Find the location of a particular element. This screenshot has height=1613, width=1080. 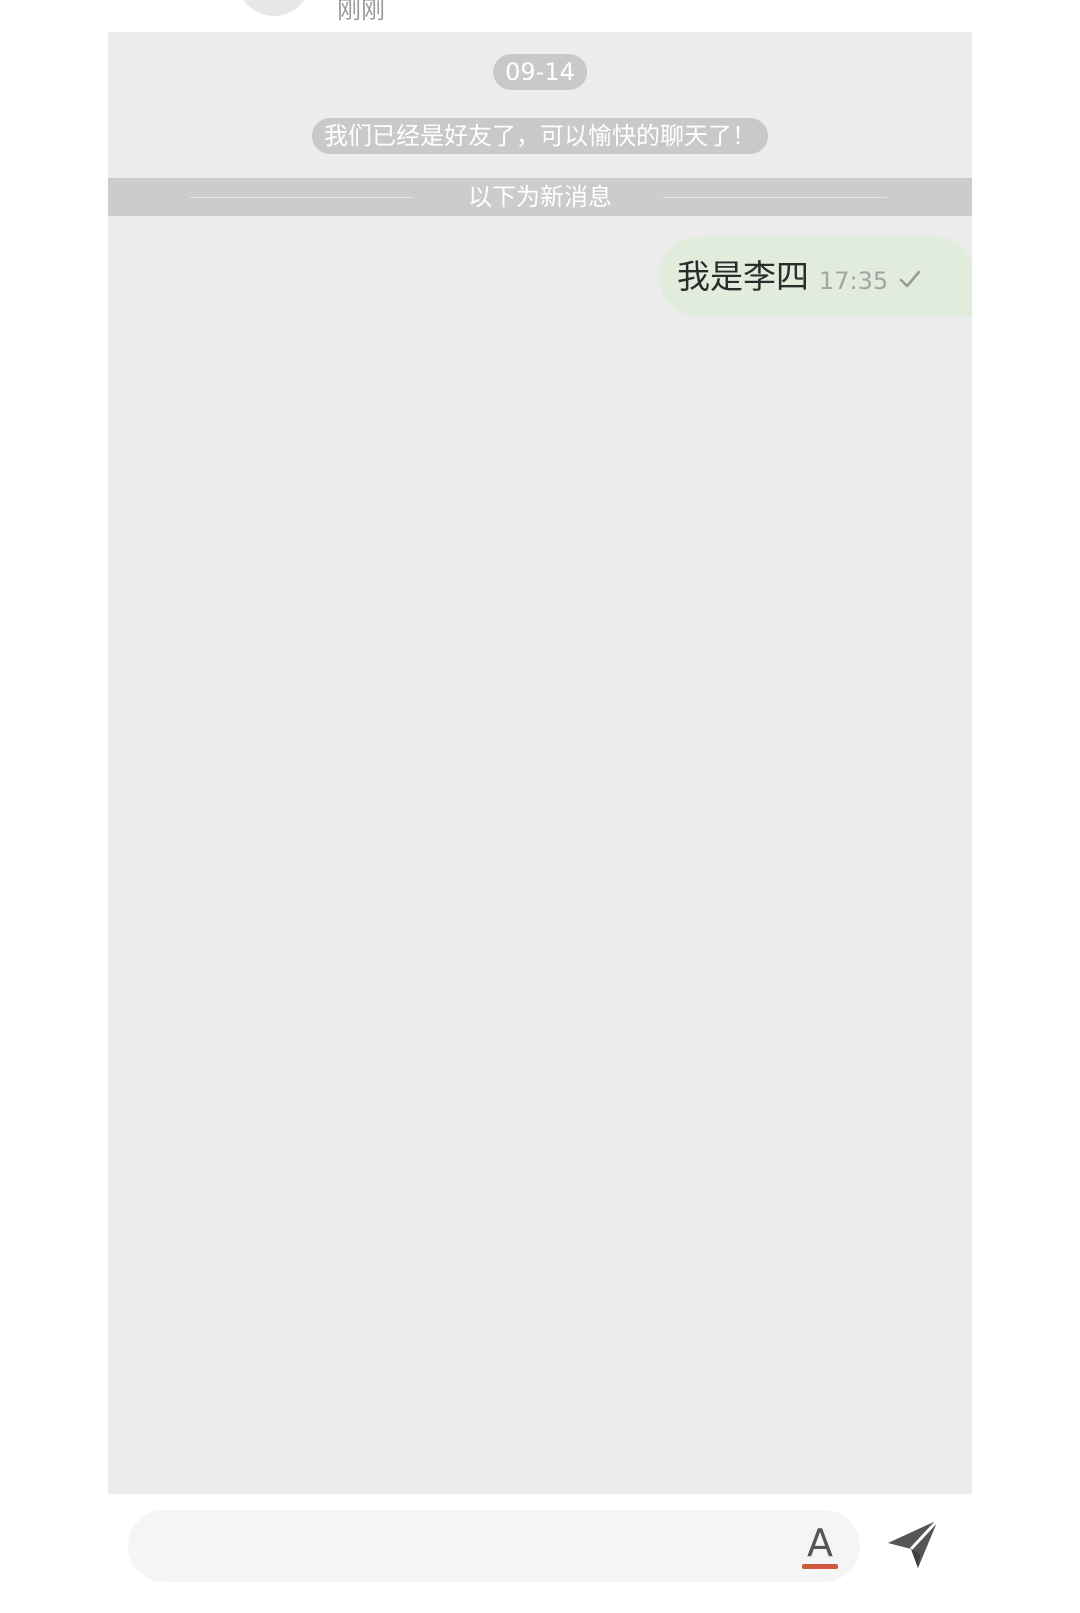

format-underline is located at coordinates (820, 1566).